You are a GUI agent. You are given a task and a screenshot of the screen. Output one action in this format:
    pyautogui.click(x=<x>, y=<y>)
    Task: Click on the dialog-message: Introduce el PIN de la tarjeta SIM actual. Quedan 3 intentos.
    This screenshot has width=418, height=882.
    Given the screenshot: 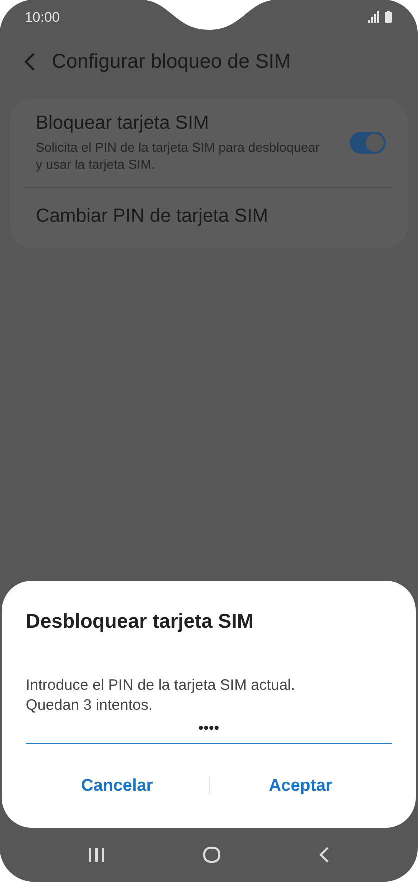 What is the action you would take?
    pyautogui.click(x=161, y=696)
    